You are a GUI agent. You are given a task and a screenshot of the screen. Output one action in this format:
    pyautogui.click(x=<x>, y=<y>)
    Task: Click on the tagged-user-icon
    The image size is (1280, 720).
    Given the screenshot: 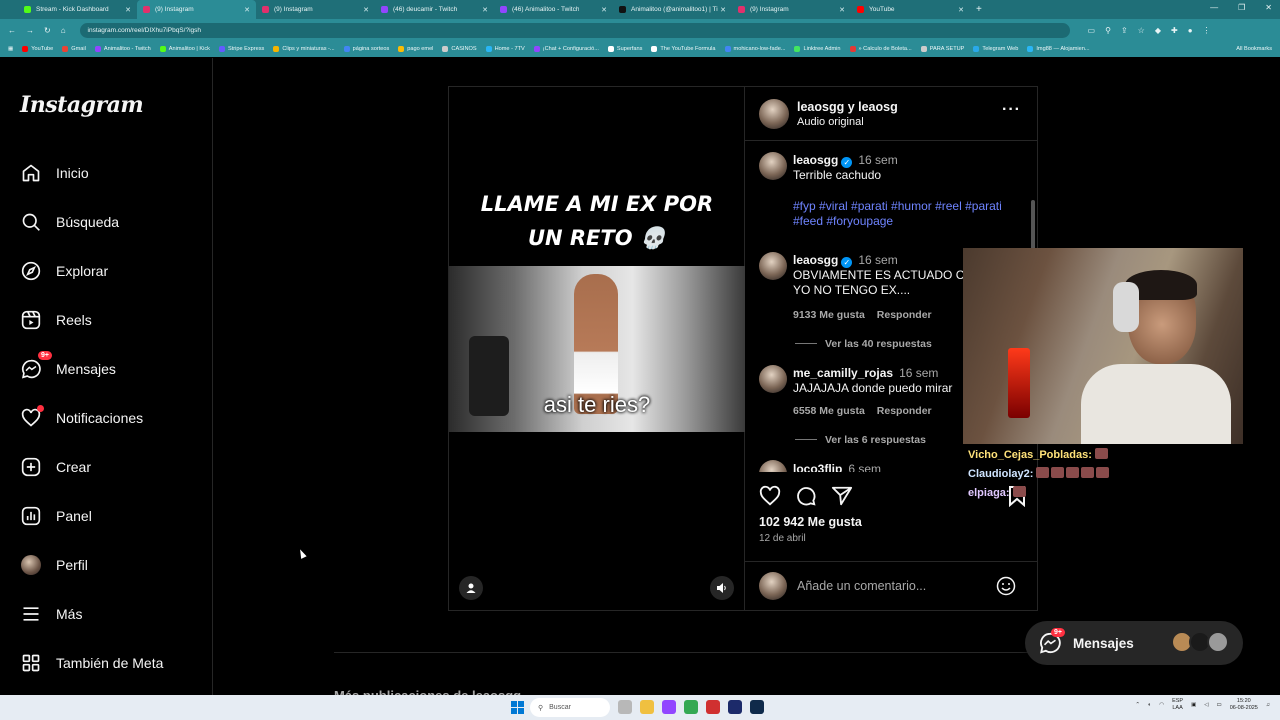 What is the action you would take?
    pyautogui.click(x=471, y=588)
    